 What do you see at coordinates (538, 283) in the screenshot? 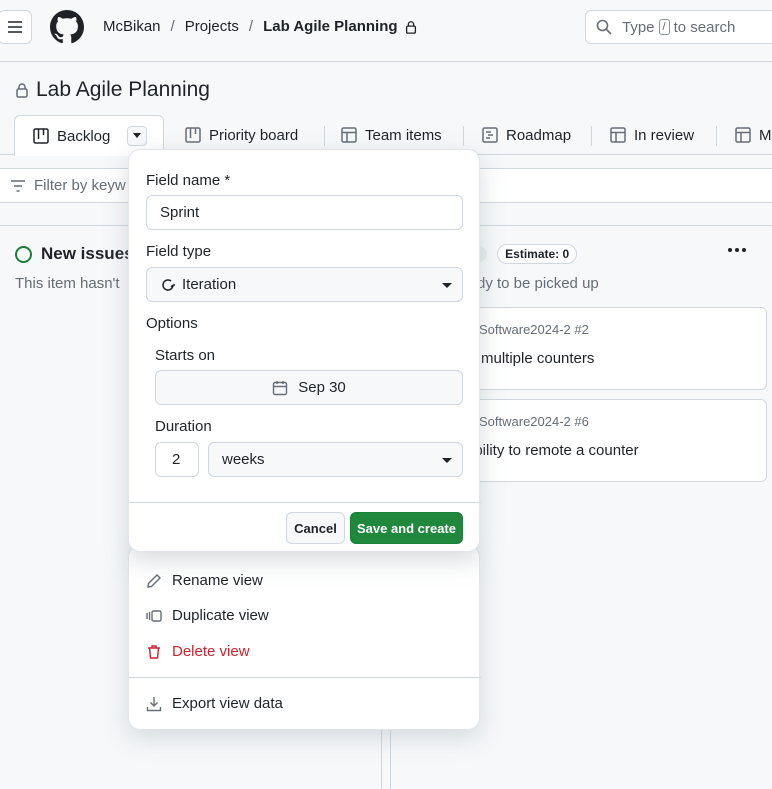
I see `column-description: dy to be picked up` at bounding box center [538, 283].